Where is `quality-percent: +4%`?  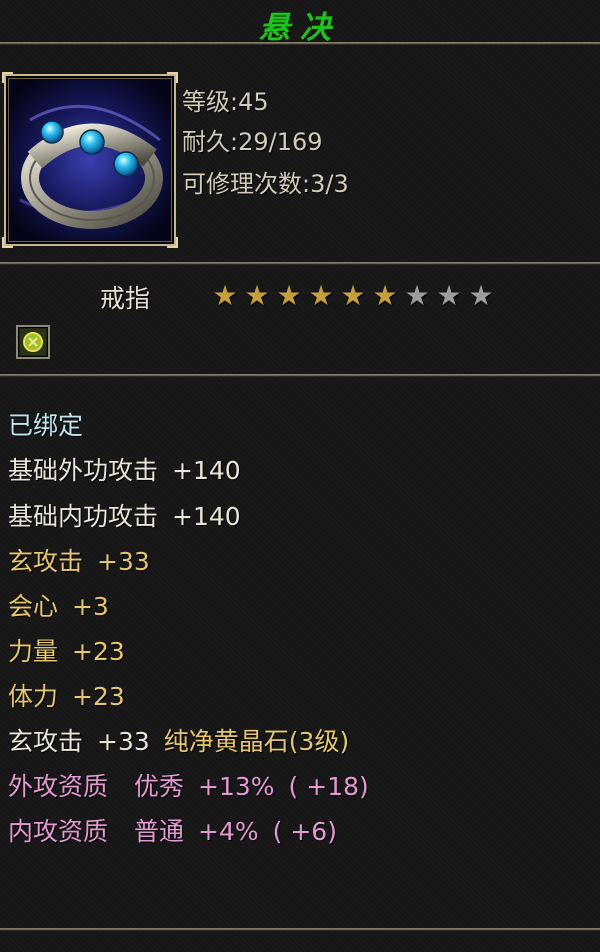 quality-percent: +4% is located at coordinates (228, 831).